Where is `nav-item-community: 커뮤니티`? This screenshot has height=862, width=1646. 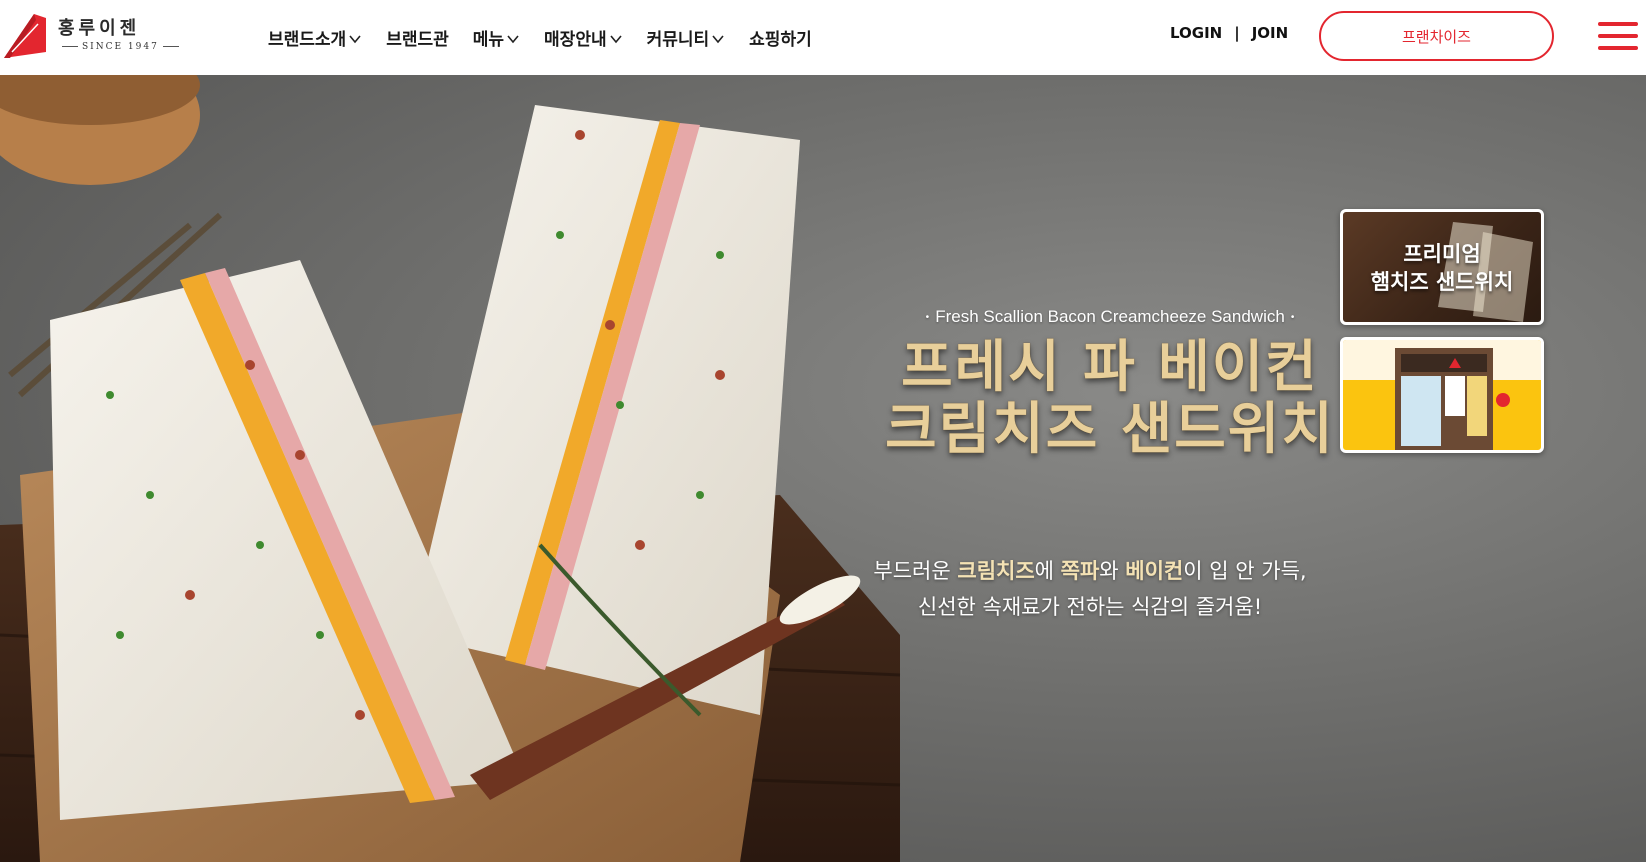
nav-item-community: 커뮤니티 is located at coordinates (686, 37).